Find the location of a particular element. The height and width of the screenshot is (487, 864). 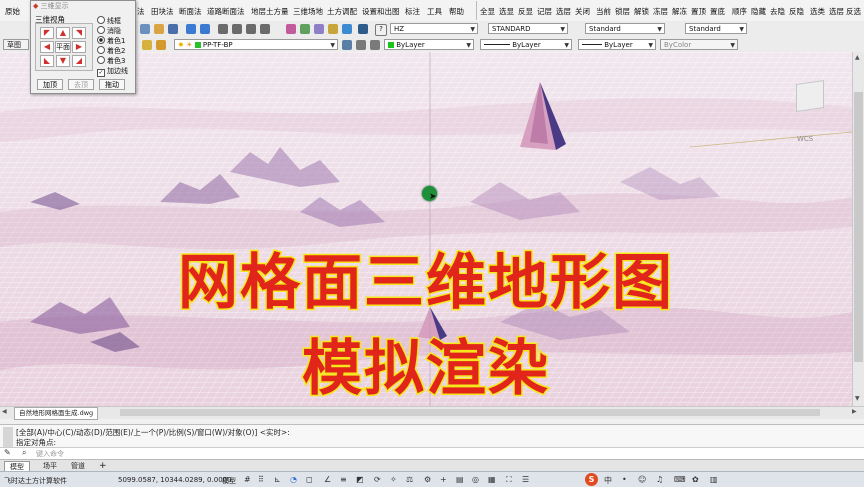

layer-match-icon is located at coordinates (375, 45).